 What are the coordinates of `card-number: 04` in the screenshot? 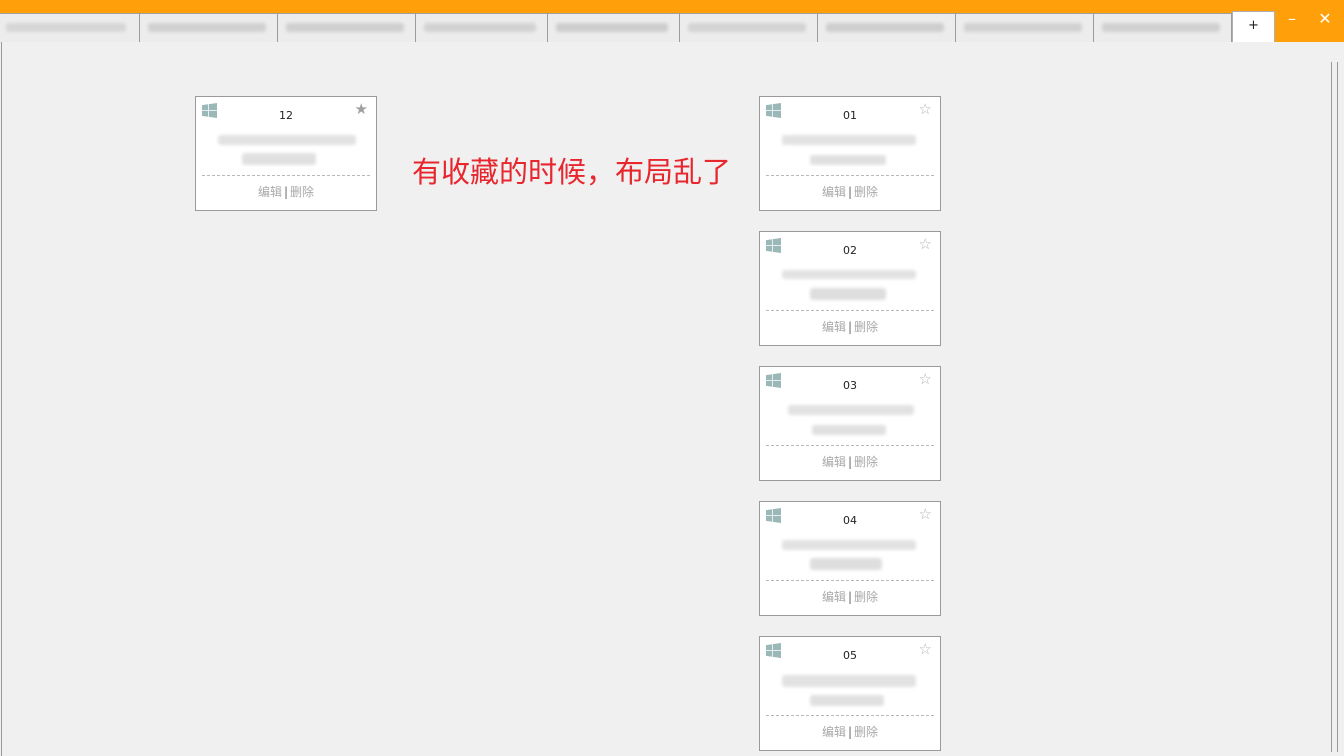 It's located at (850, 520).